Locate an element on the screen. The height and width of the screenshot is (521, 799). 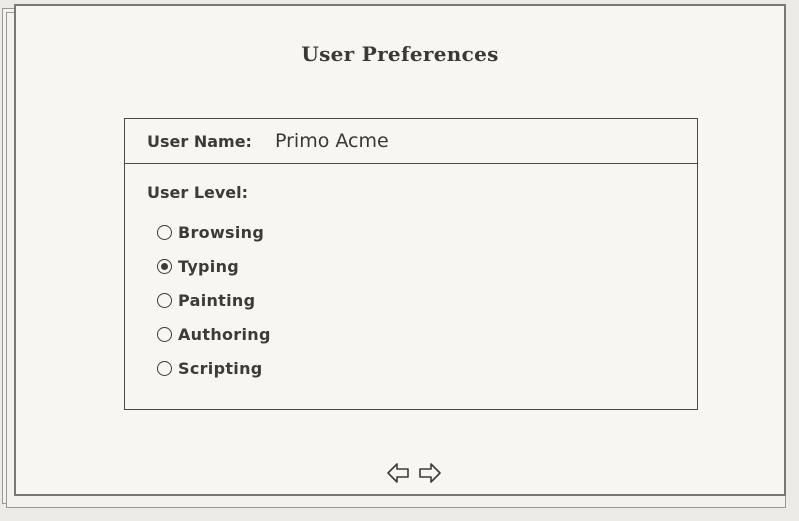
right-arrow-icon is located at coordinates (430, 473).